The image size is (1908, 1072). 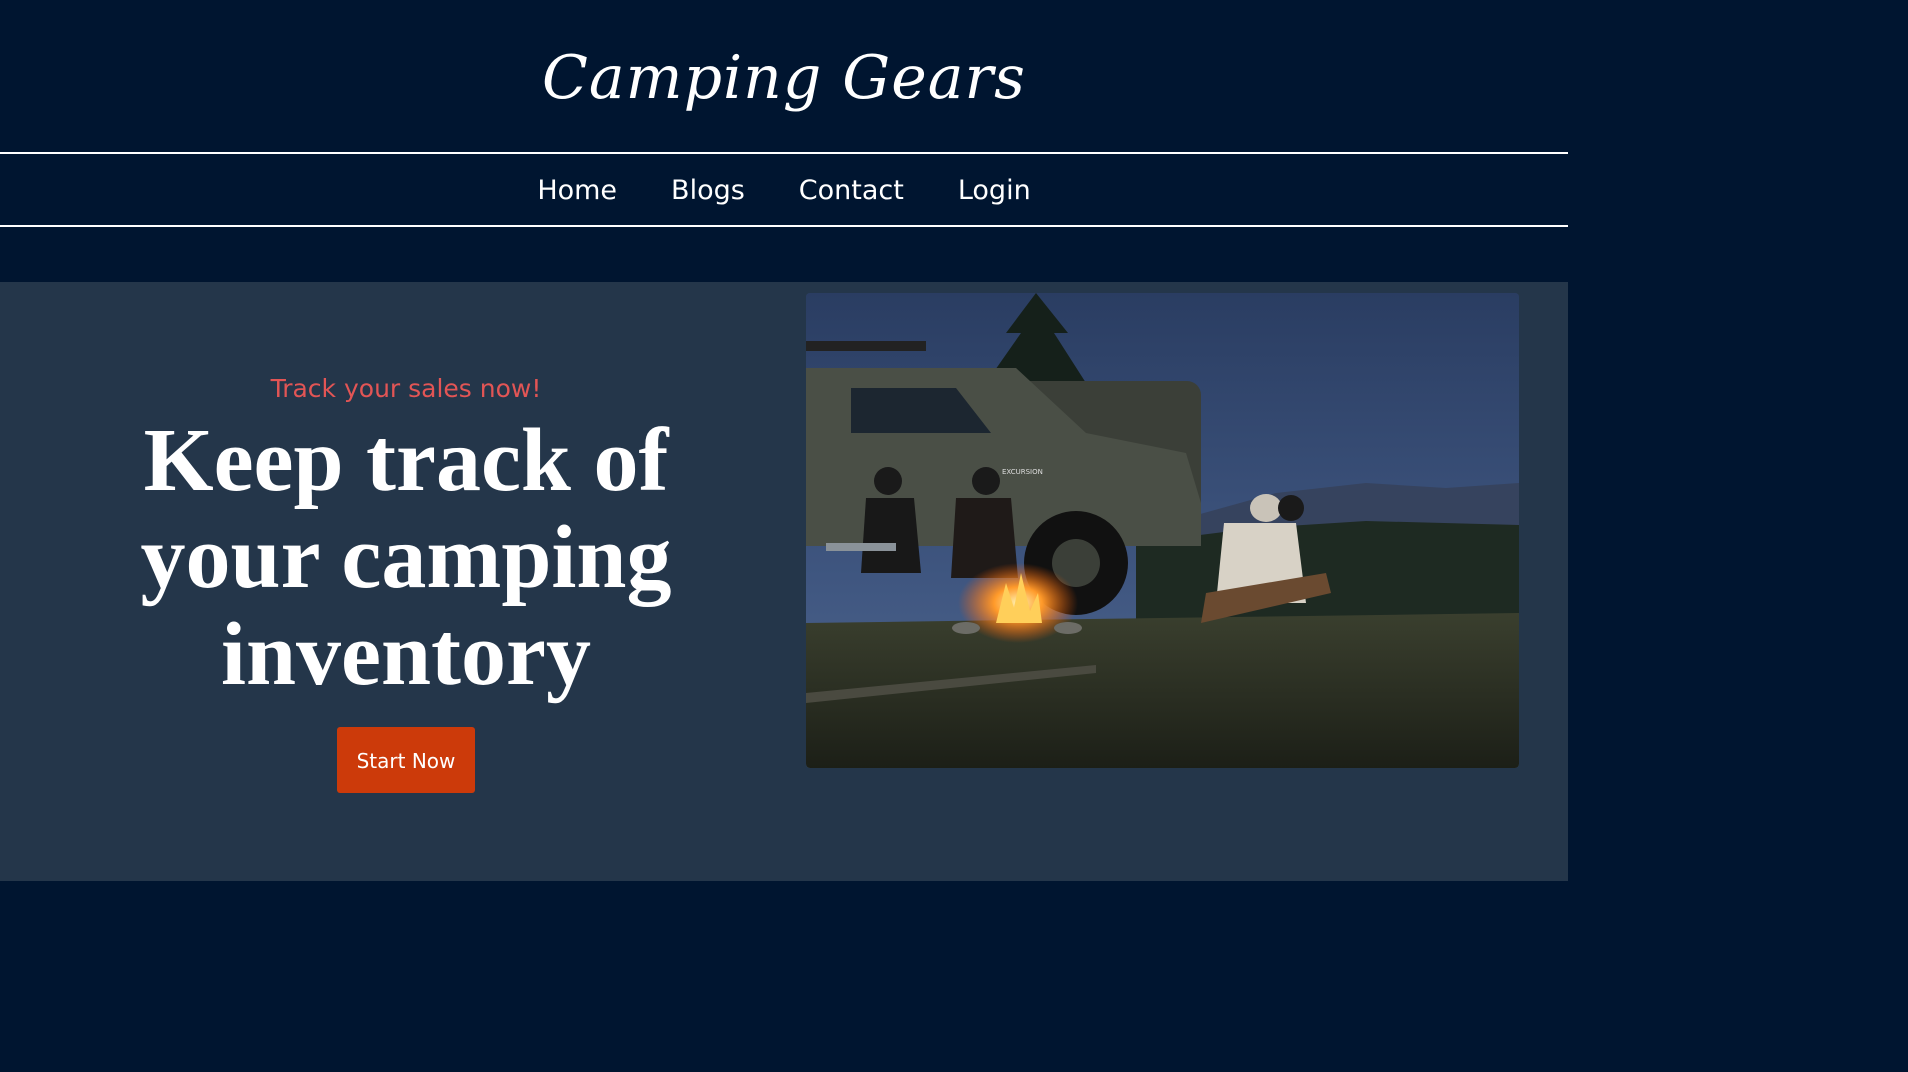 What do you see at coordinates (851, 189) in the screenshot?
I see `nav-link-contact: Contact` at bounding box center [851, 189].